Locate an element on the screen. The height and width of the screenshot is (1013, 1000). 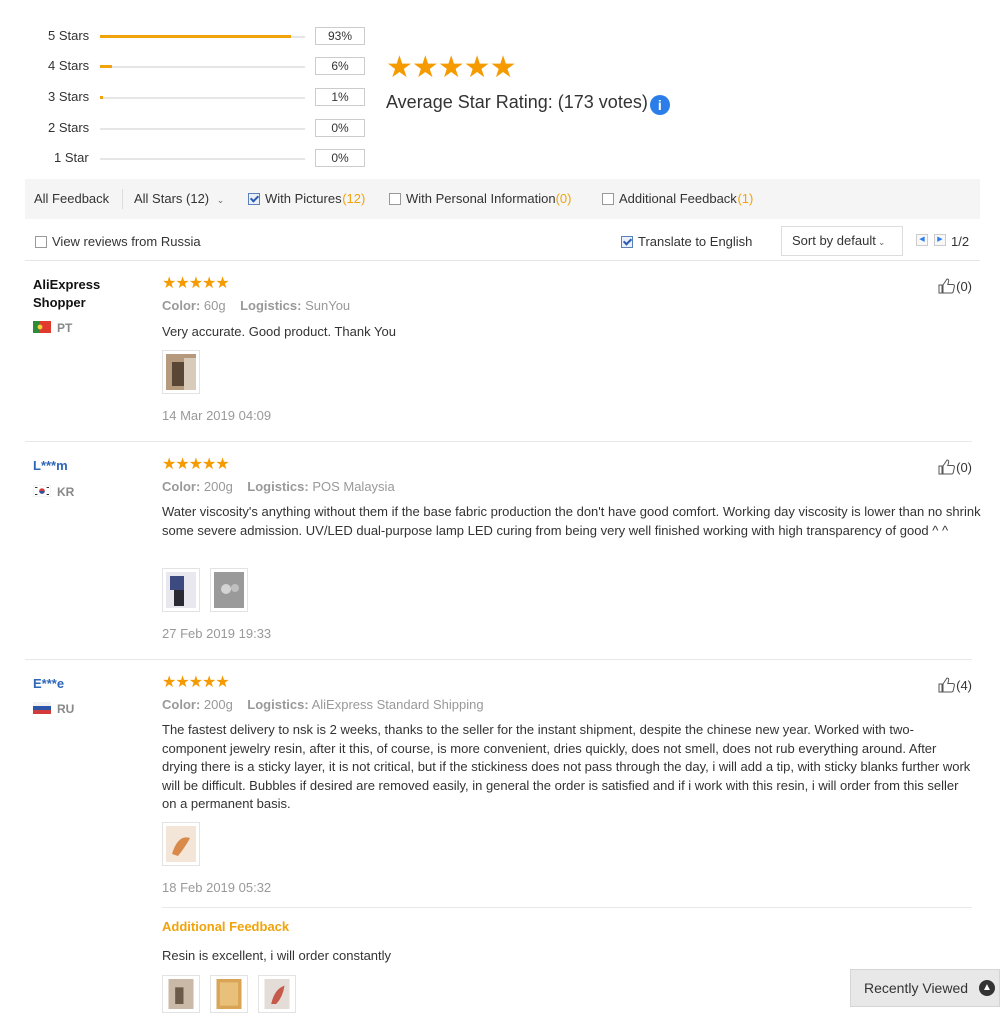
like-button: (4) is located at coordinates (955, 685).